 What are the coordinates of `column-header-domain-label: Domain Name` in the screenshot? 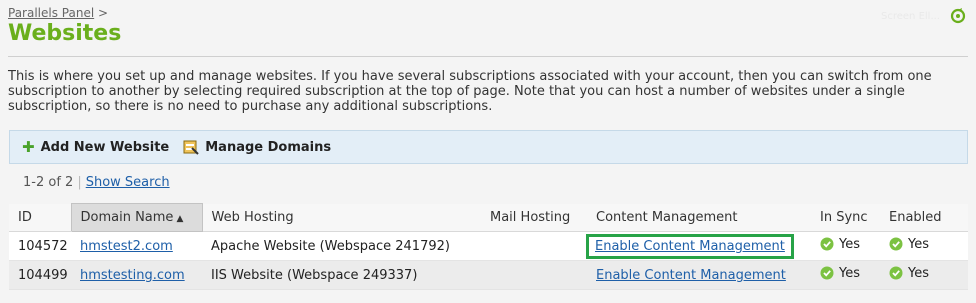 It's located at (127, 217).